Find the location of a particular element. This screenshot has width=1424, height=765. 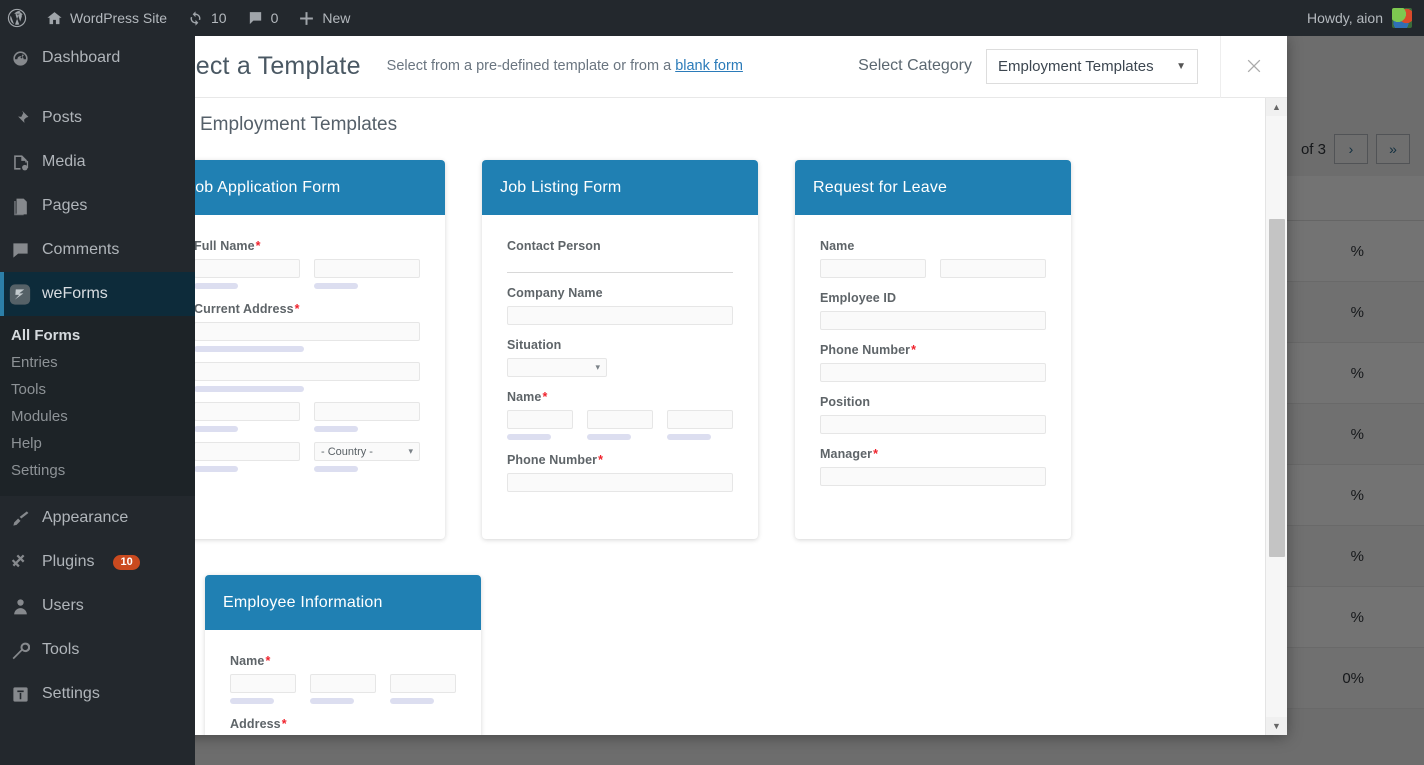

preview-field-label: Company Name is located at coordinates (555, 293).